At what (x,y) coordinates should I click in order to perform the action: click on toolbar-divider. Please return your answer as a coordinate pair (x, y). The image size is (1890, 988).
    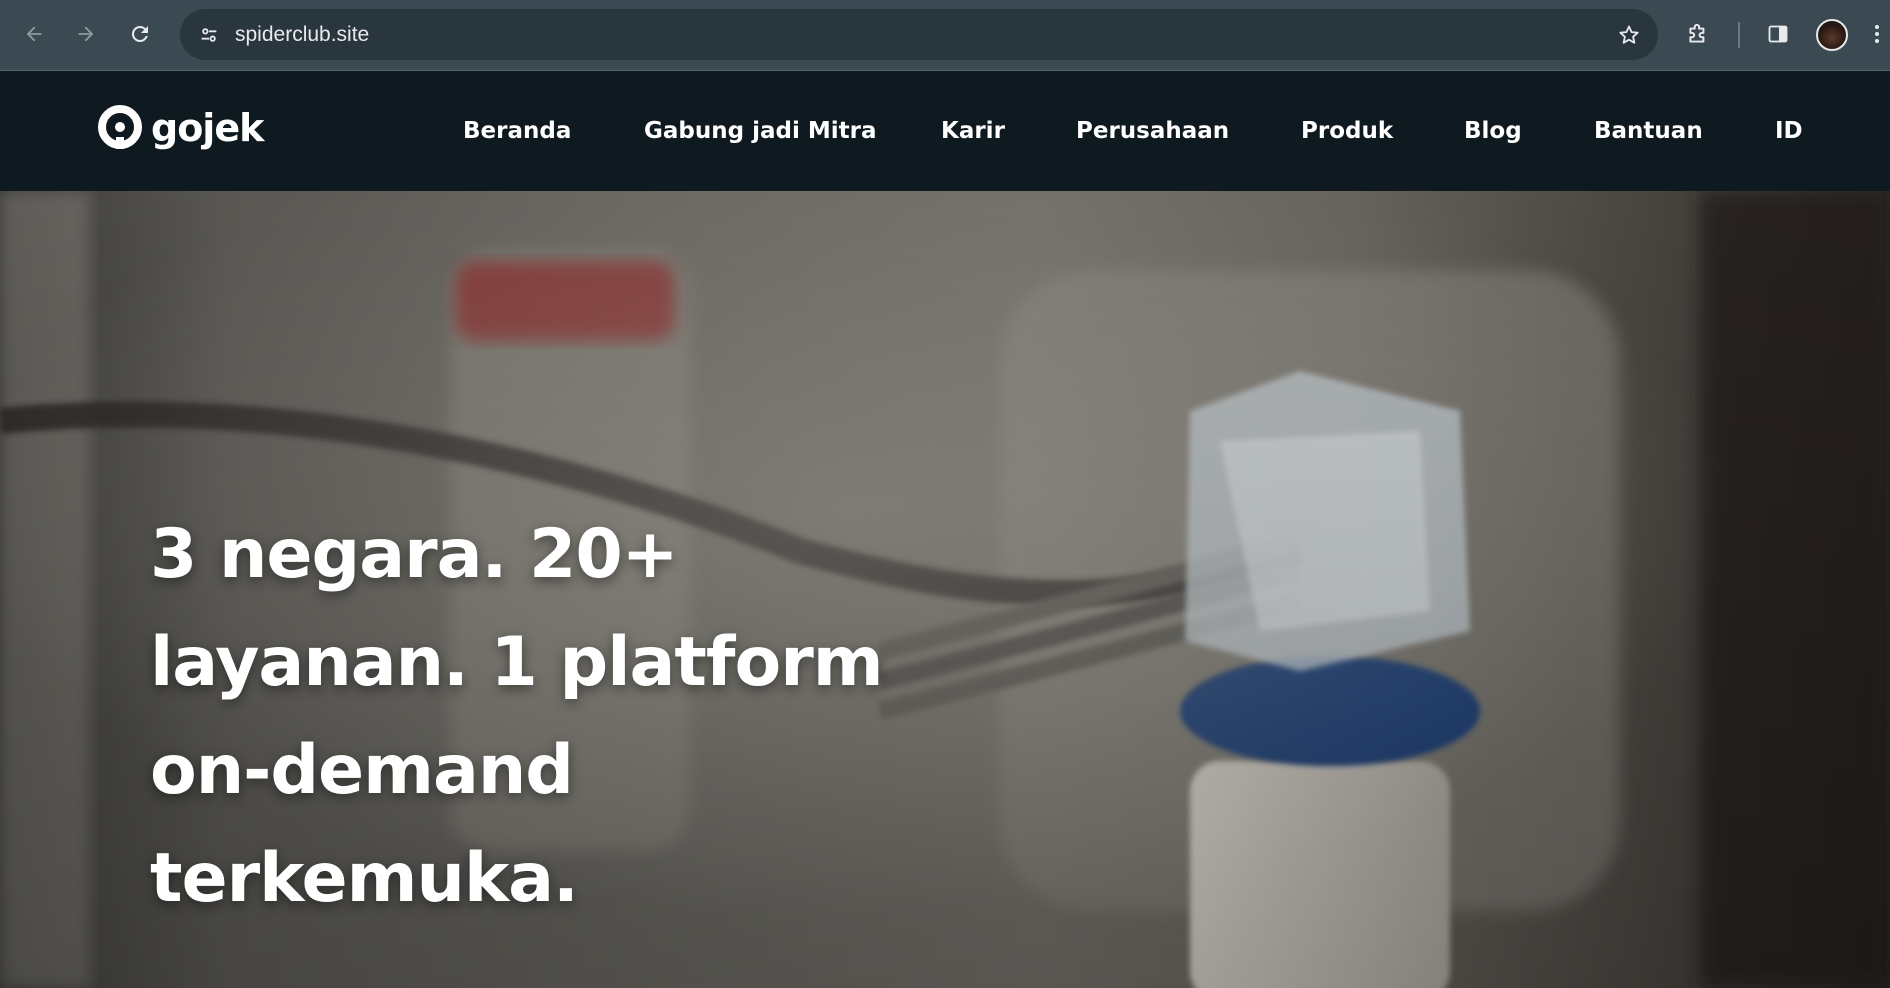
    Looking at the image, I should click on (1739, 35).